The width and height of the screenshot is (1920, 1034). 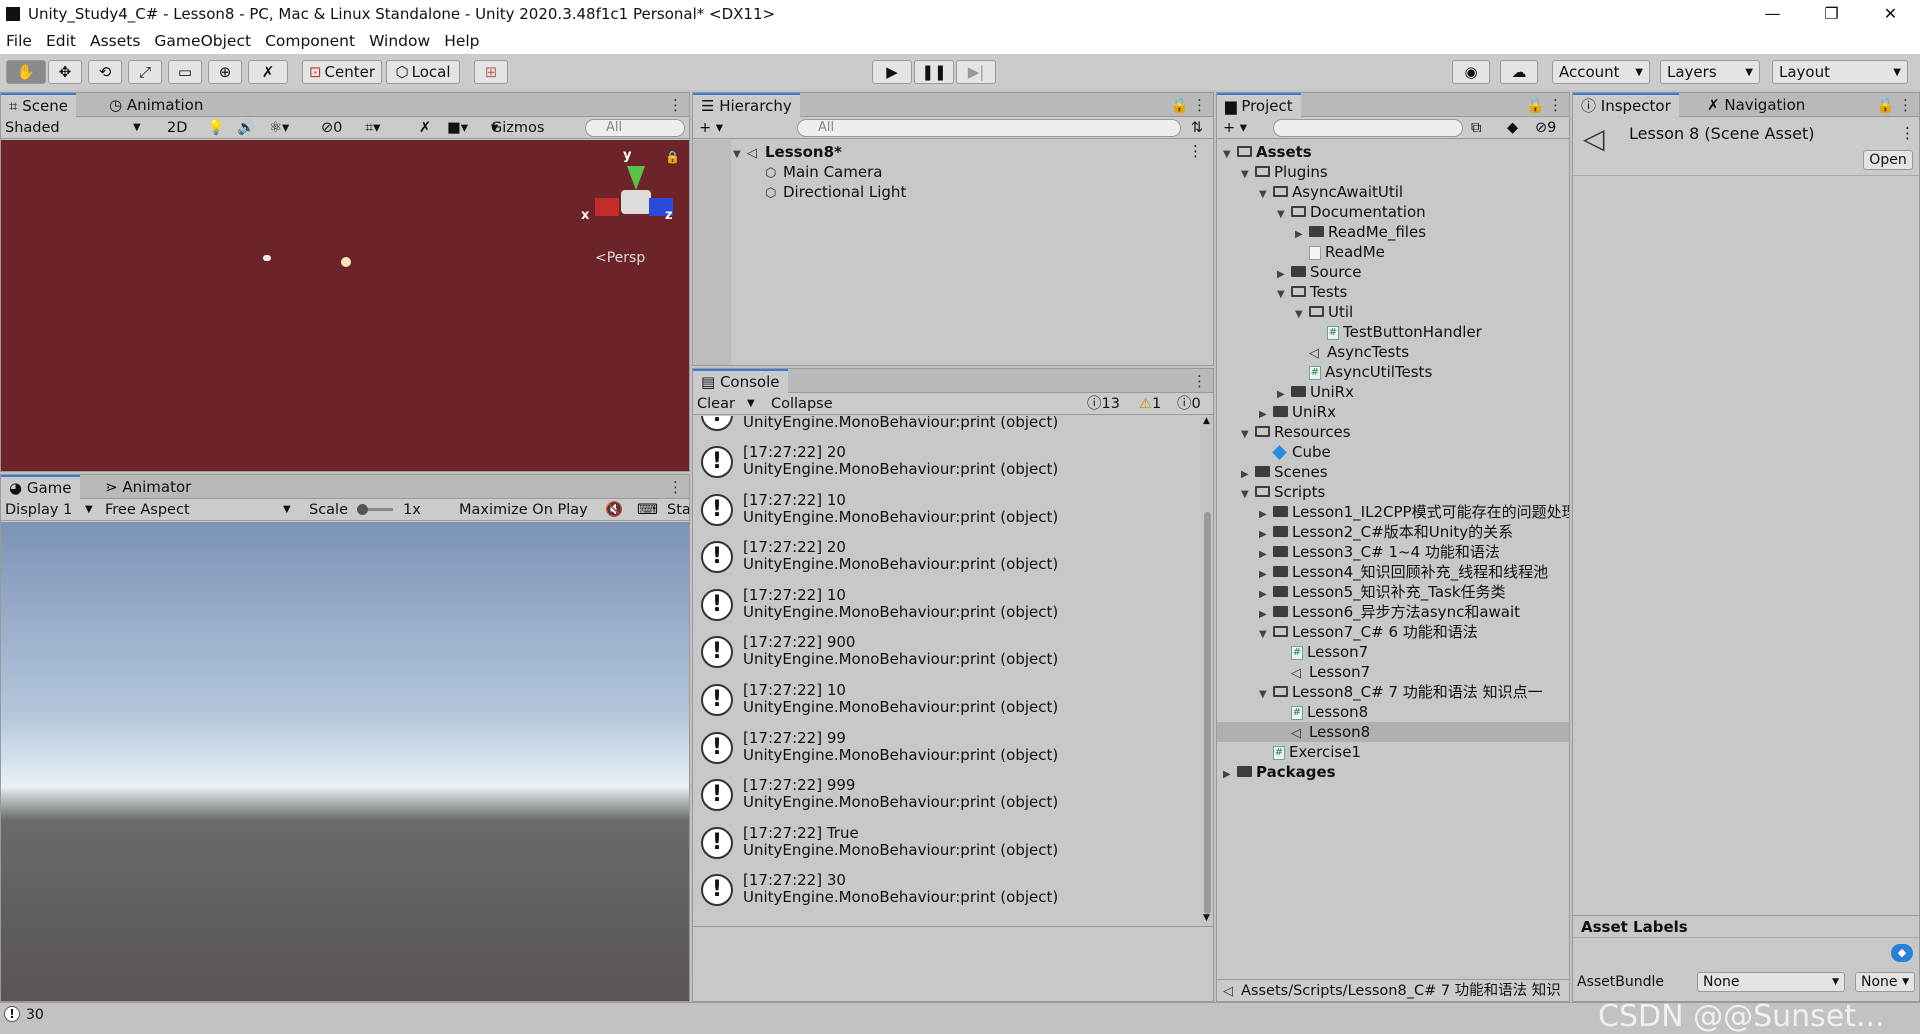 I want to click on play-button: ▶, so click(x=892, y=72).